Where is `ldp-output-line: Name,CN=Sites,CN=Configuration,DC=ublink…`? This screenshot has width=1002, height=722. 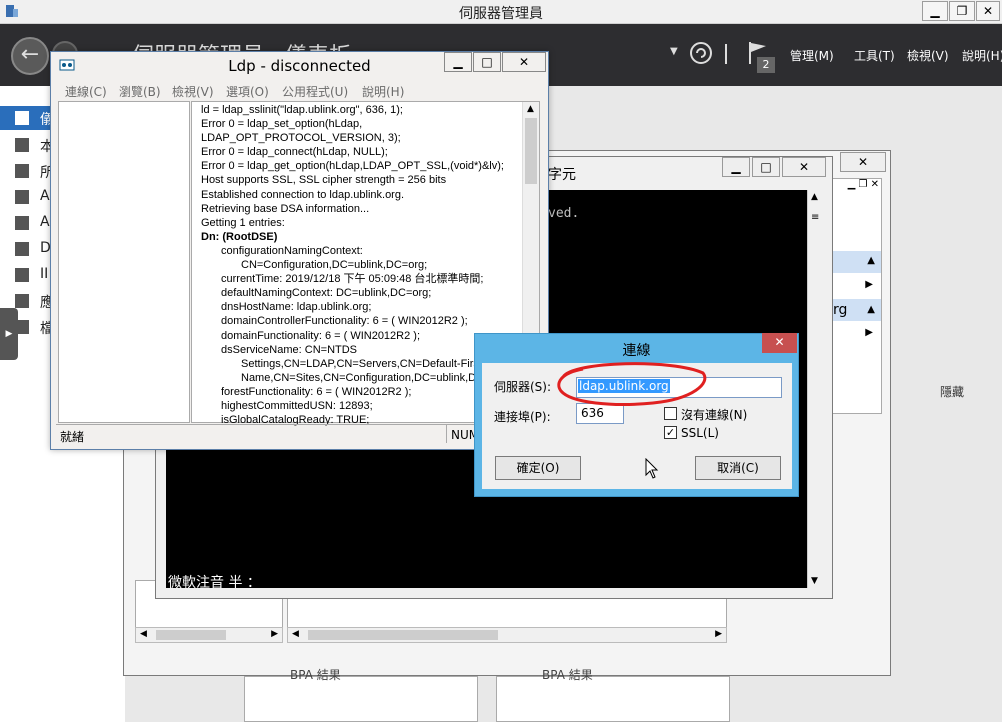
ldp-output-line: Name,CN=Sites,CN=Configuration,DC=ublink… is located at coordinates (366, 377).